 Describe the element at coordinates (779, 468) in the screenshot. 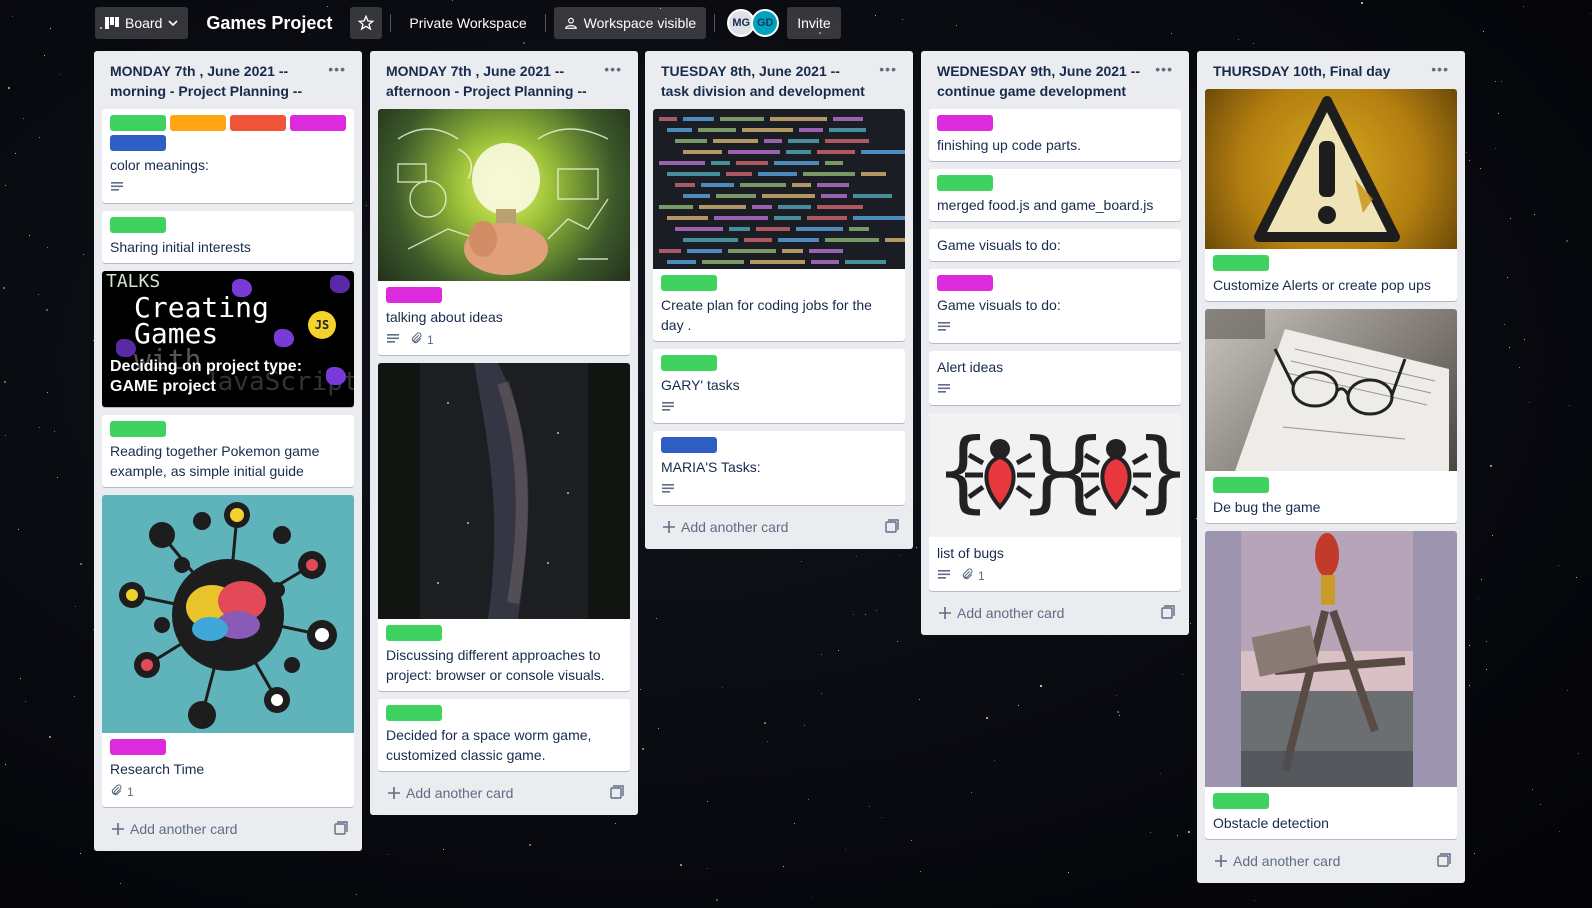

I see `card: MARIA'S Tasks:` at that location.